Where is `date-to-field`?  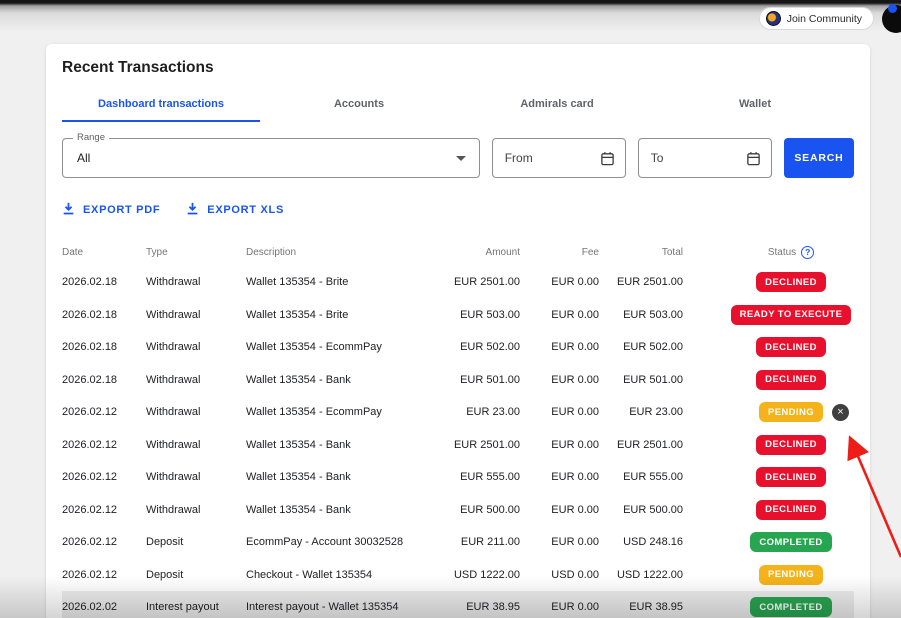
date-to-field is located at coordinates (704, 158).